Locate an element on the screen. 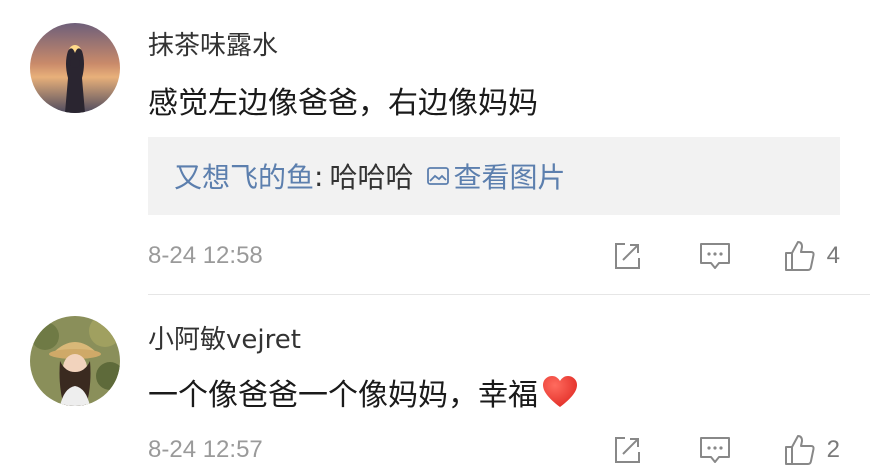 Image resolution: width=870 pixels, height=471 pixels. like-count: 2 is located at coordinates (833, 449).